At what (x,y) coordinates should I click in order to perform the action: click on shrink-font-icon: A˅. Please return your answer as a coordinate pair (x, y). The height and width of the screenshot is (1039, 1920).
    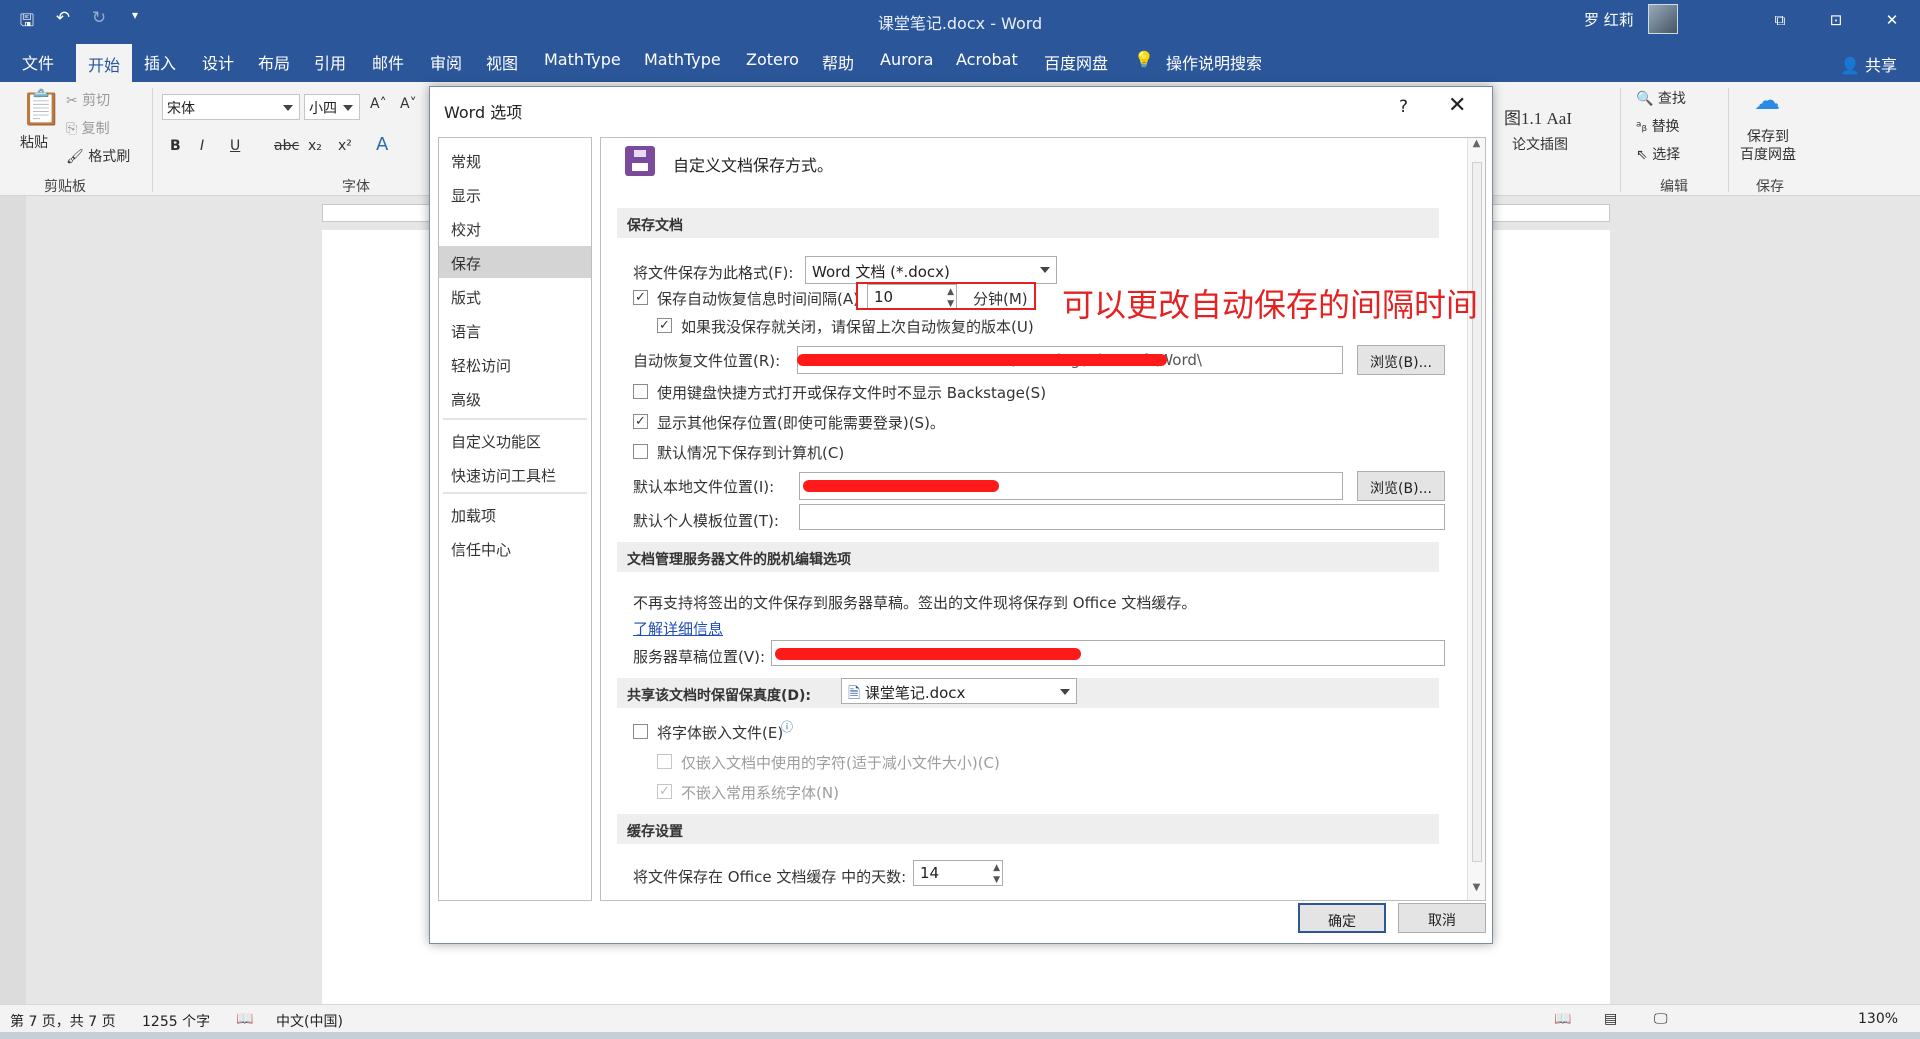
    Looking at the image, I should click on (408, 104).